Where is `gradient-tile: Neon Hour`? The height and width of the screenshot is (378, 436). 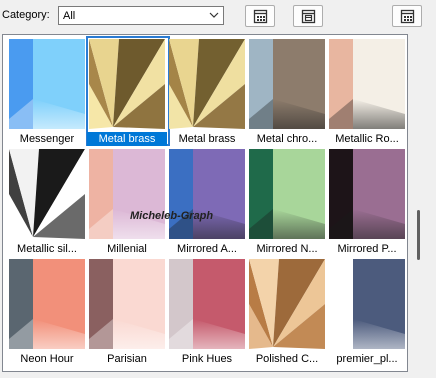 gradient-tile: Neon Hour is located at coordinates (48, 311).